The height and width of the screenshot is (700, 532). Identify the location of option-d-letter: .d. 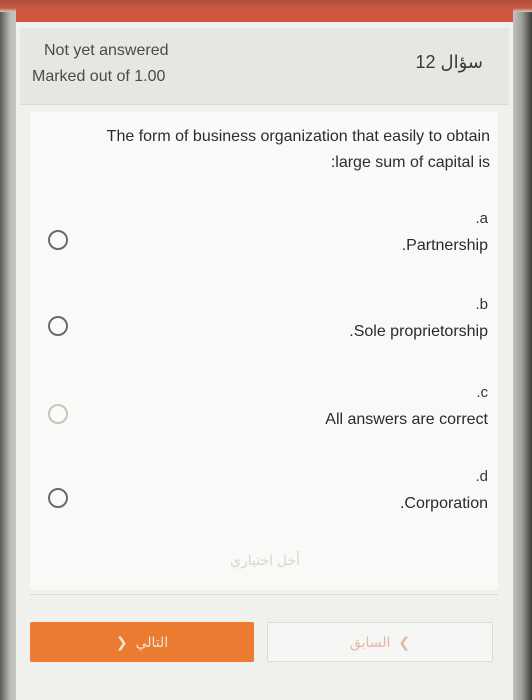
(481, 476).